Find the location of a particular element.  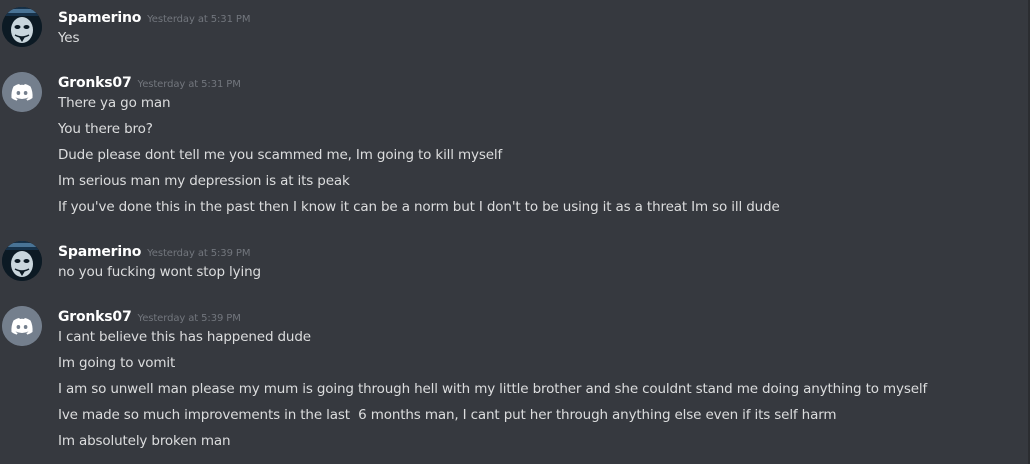

message-header: Spamerino Yesterday at 5:39 PM is located at coordinates (154, 251).